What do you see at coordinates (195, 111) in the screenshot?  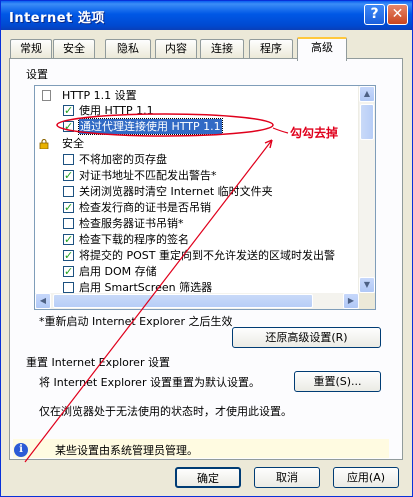 I see `list-item-use-http11: 使用 HTTP 1.1` at bounding box center [195, 111].